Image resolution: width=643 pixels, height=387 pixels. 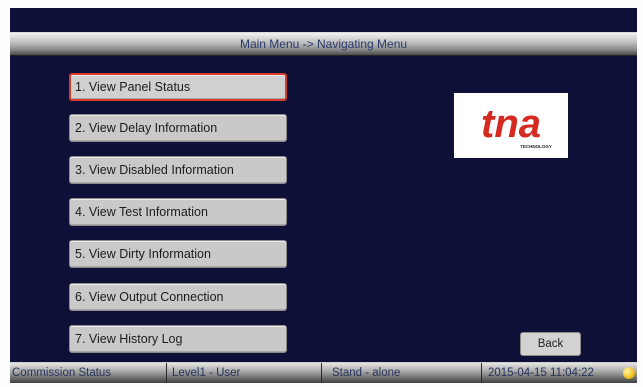 What do you see at coordinates (178, 170) in the screenshot?
I see `menu-item-view-disabled-information: 3. View Disabled Information` at bounding box center [178, 170].